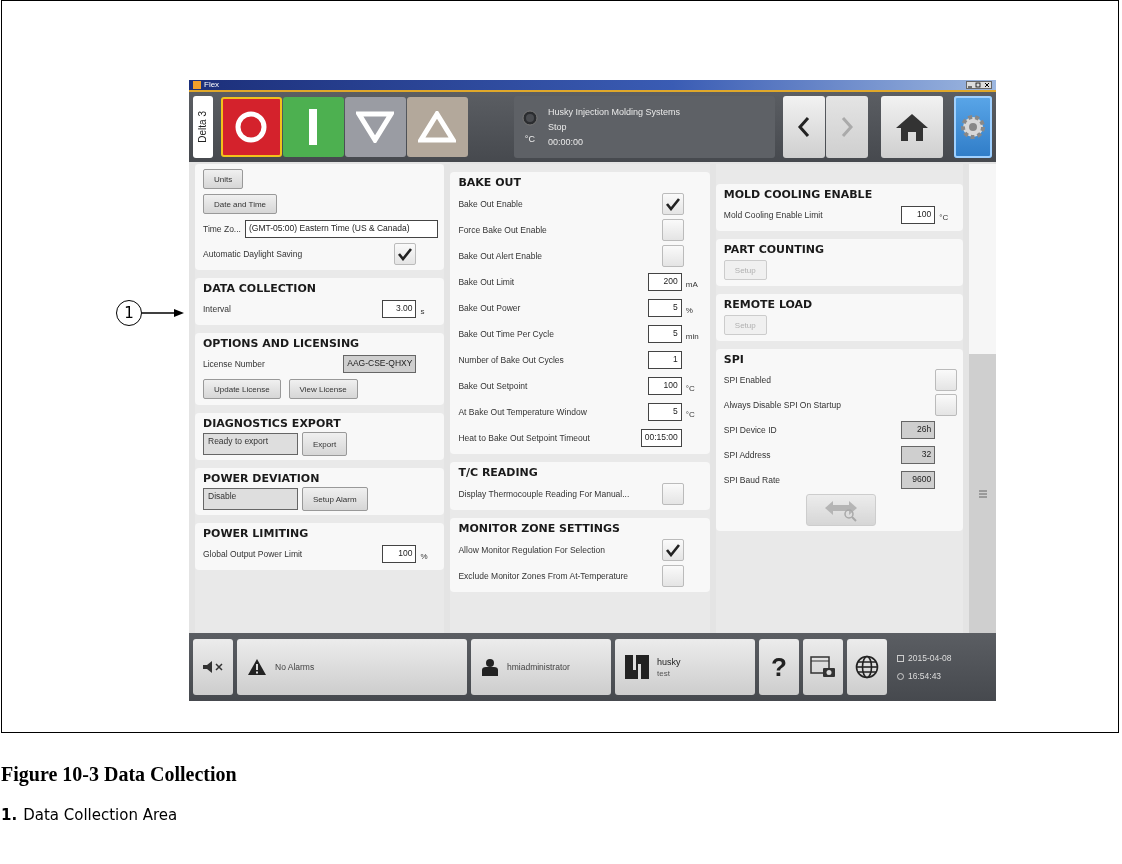  I want to click on value-field: 1, so click(664, 359).